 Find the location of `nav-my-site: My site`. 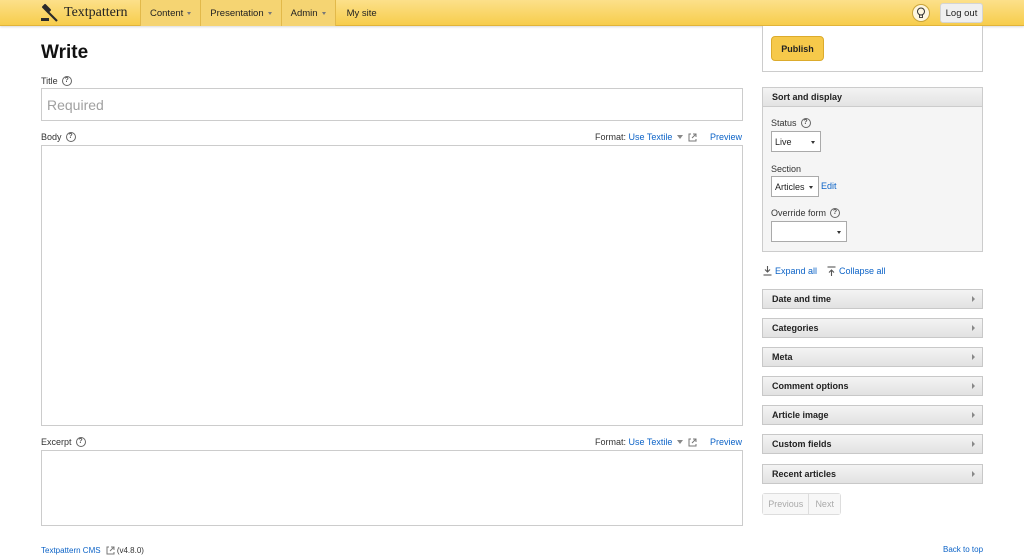

nav-my-site: My site is located at coordinates (361, 13).